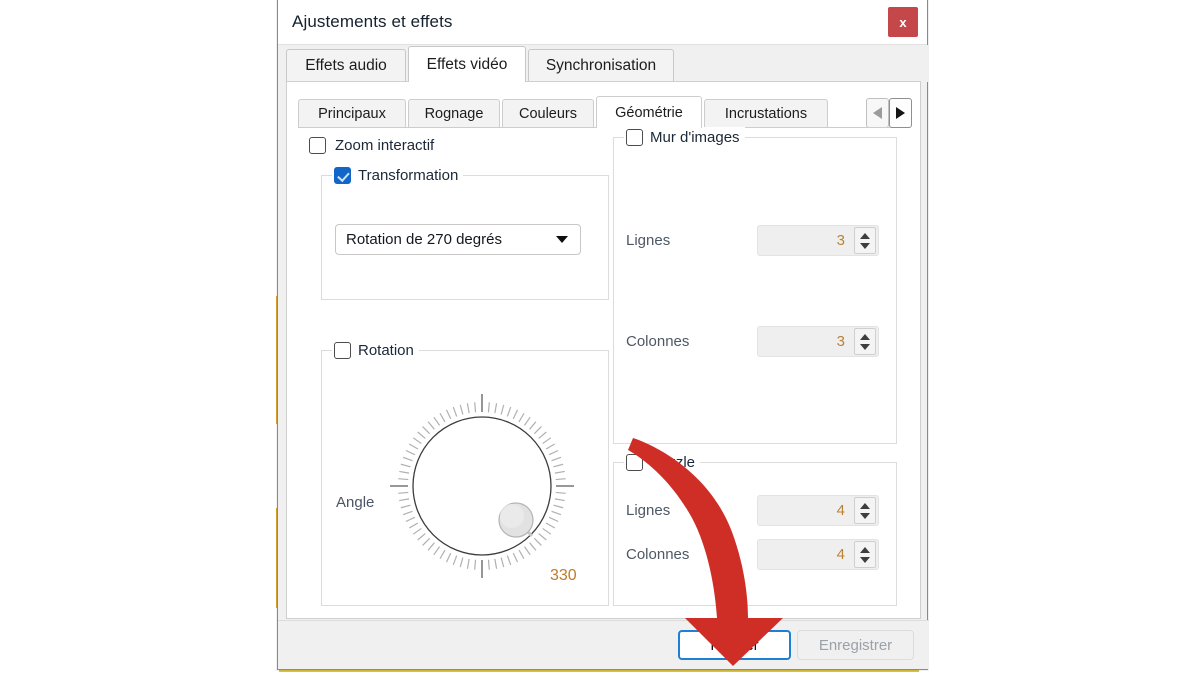 The height and width of the screenshot is (675, 1200). Describe the element at coordinates (634, 462) in the screenshot. I see `puzzle-checkbox` at that location.